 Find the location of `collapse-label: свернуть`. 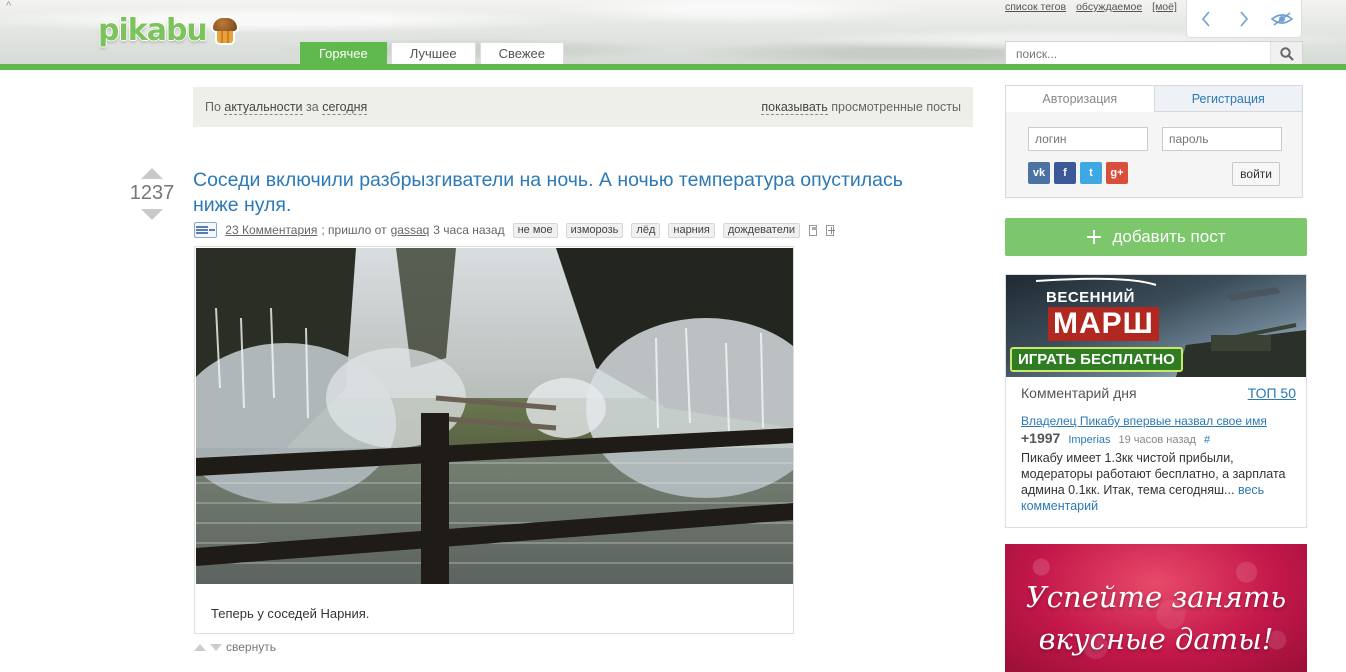

collapse-label: свернуть is located at coordinates (251, 647).